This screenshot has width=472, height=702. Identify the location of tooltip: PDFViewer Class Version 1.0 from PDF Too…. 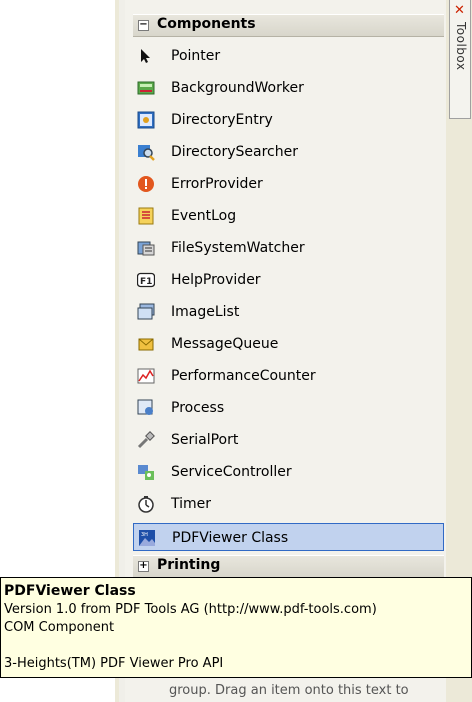
(236, 627).